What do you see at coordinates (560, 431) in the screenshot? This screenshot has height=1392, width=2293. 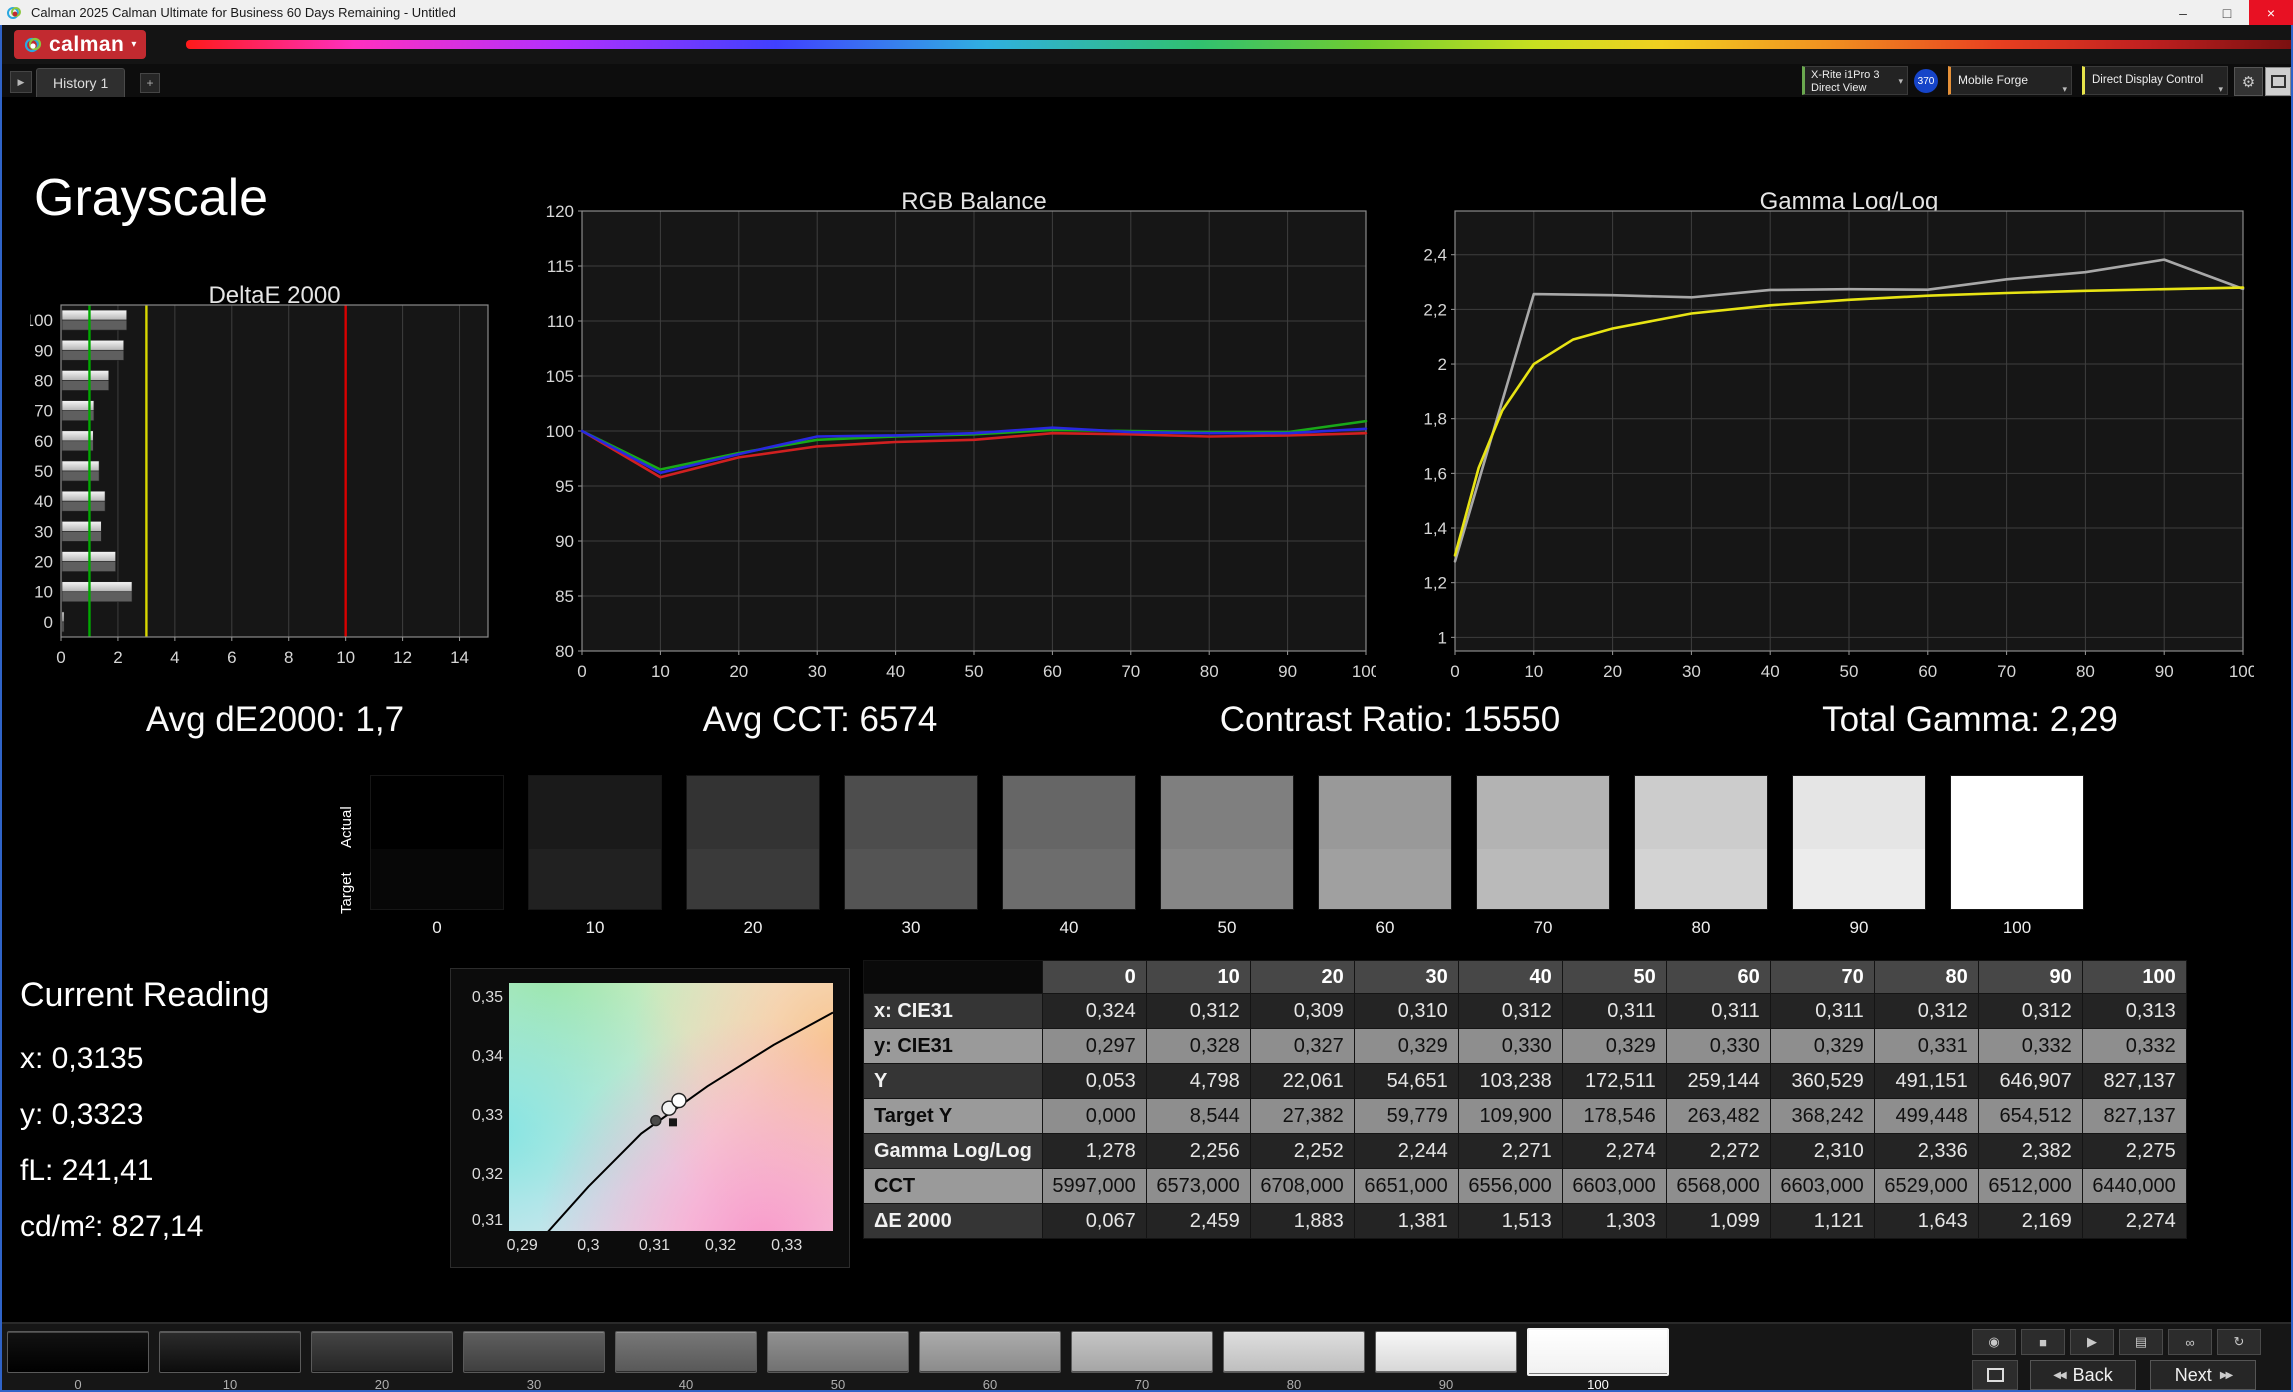 I see `tick-label: 100` at bounding box center [560, 431].